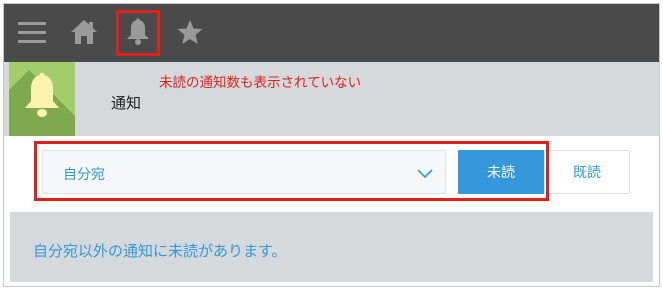 Image resolution: width=663 pixels, height=290 pixels. Describe the element at coordinates (190, 32) in the screenshot. I see `star-icon` at that location.